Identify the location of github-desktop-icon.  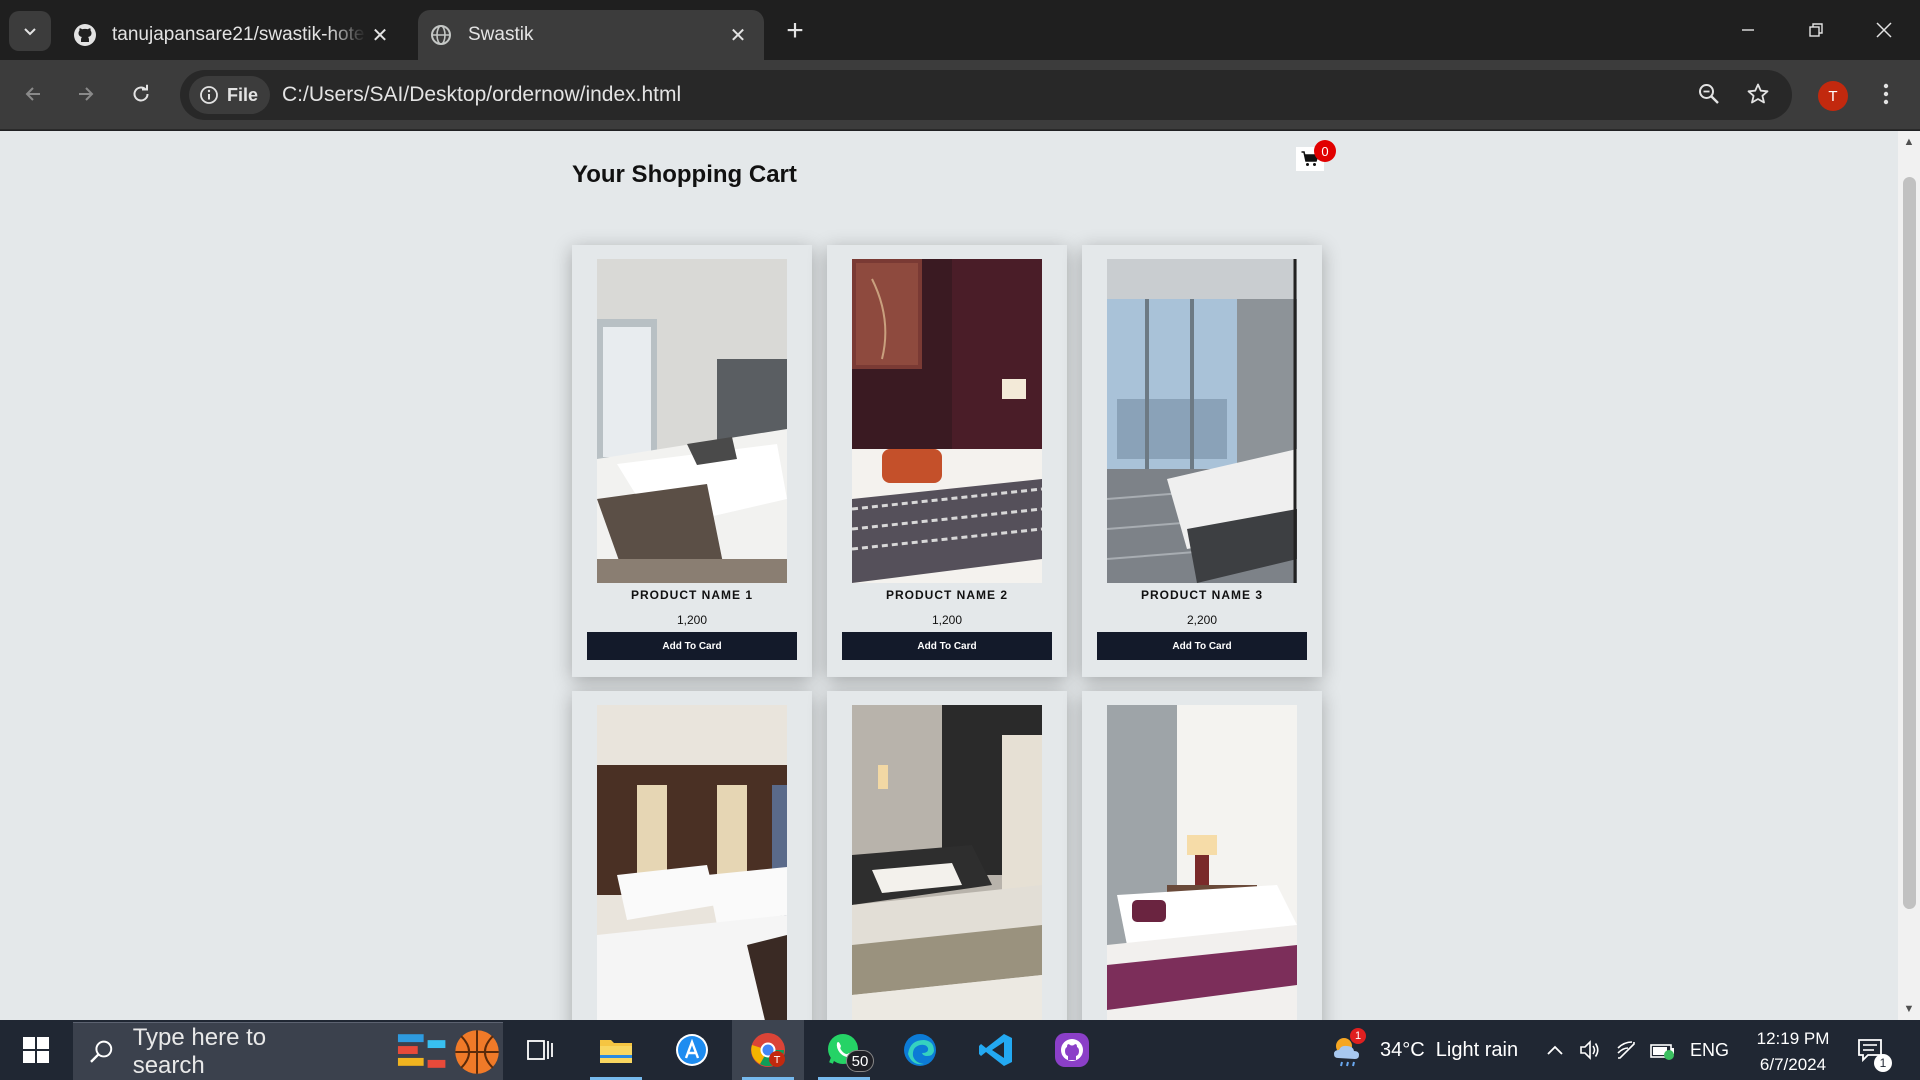
(1072, 1050).